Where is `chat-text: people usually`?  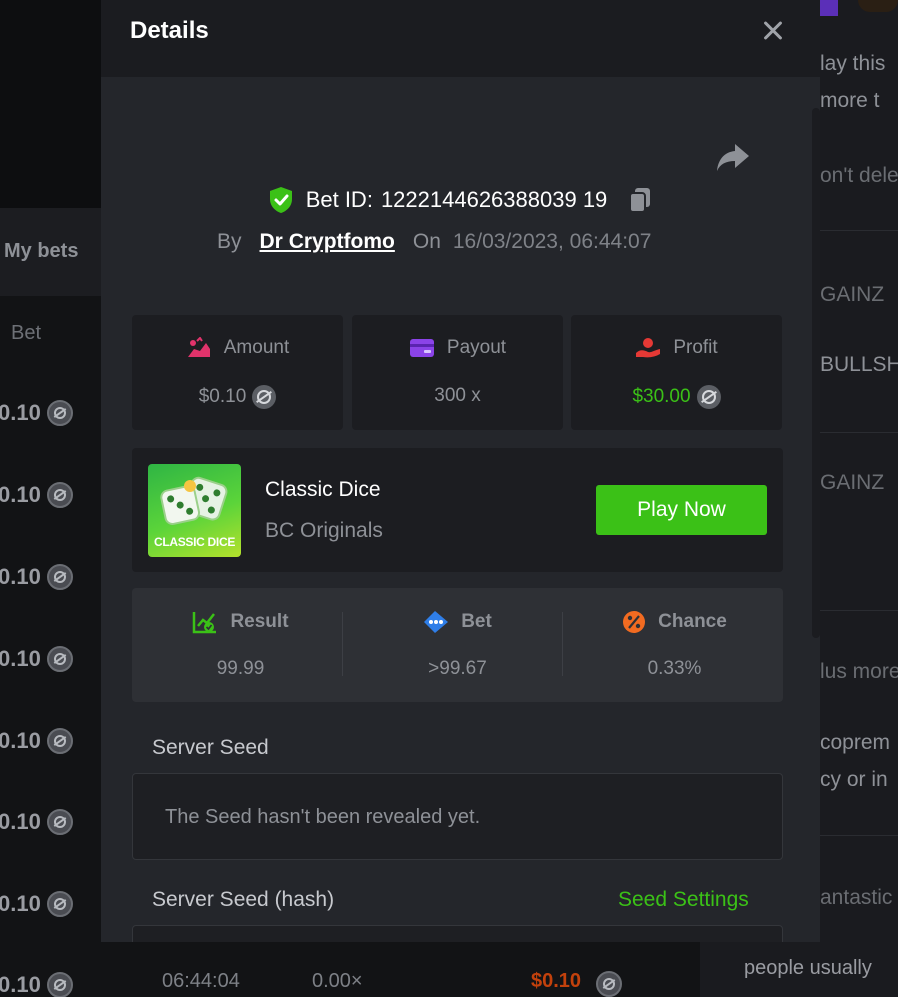 chat-text: people usually is located at coordinates (808, 968).